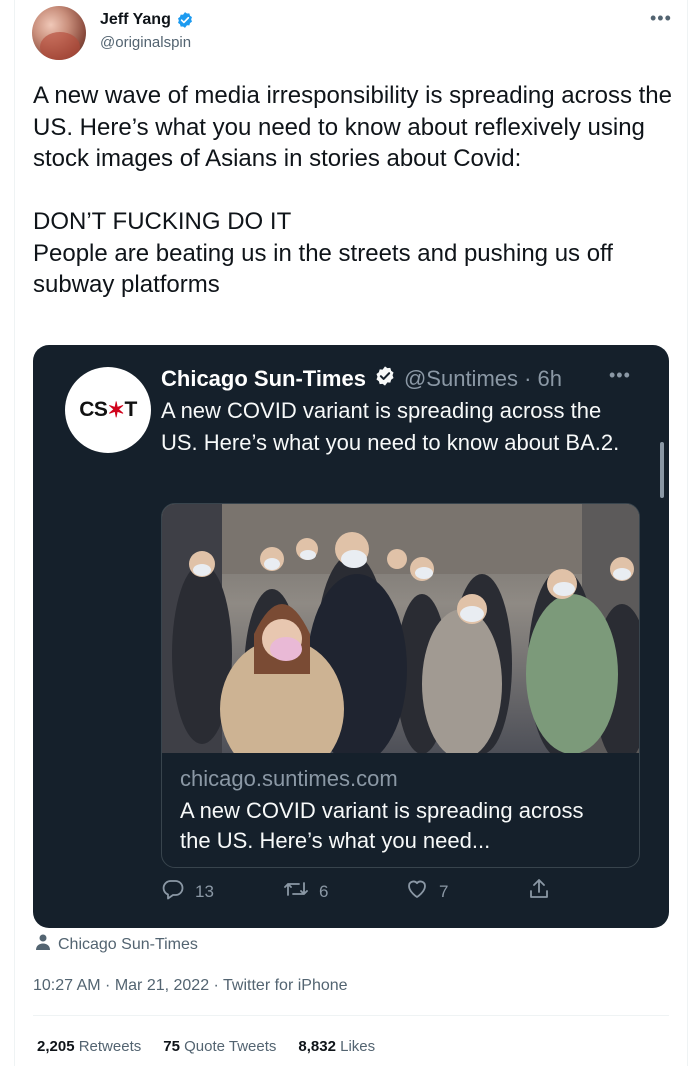 The image size is (690, 1066). I want to click on retweet-count: 6, so click(324, 891).